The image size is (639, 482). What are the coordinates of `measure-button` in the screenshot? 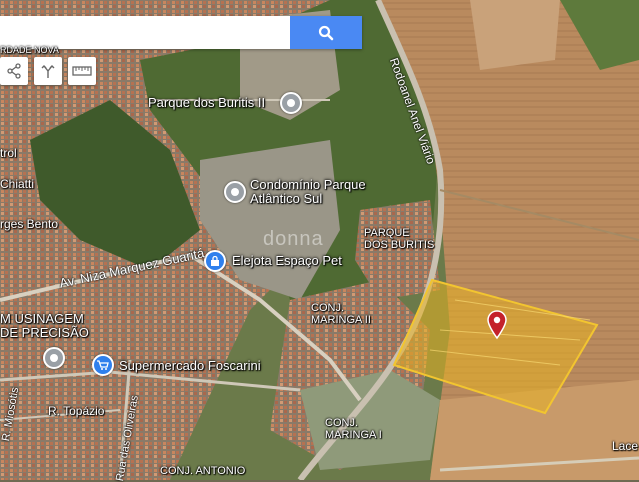 It's located at (82, 71).